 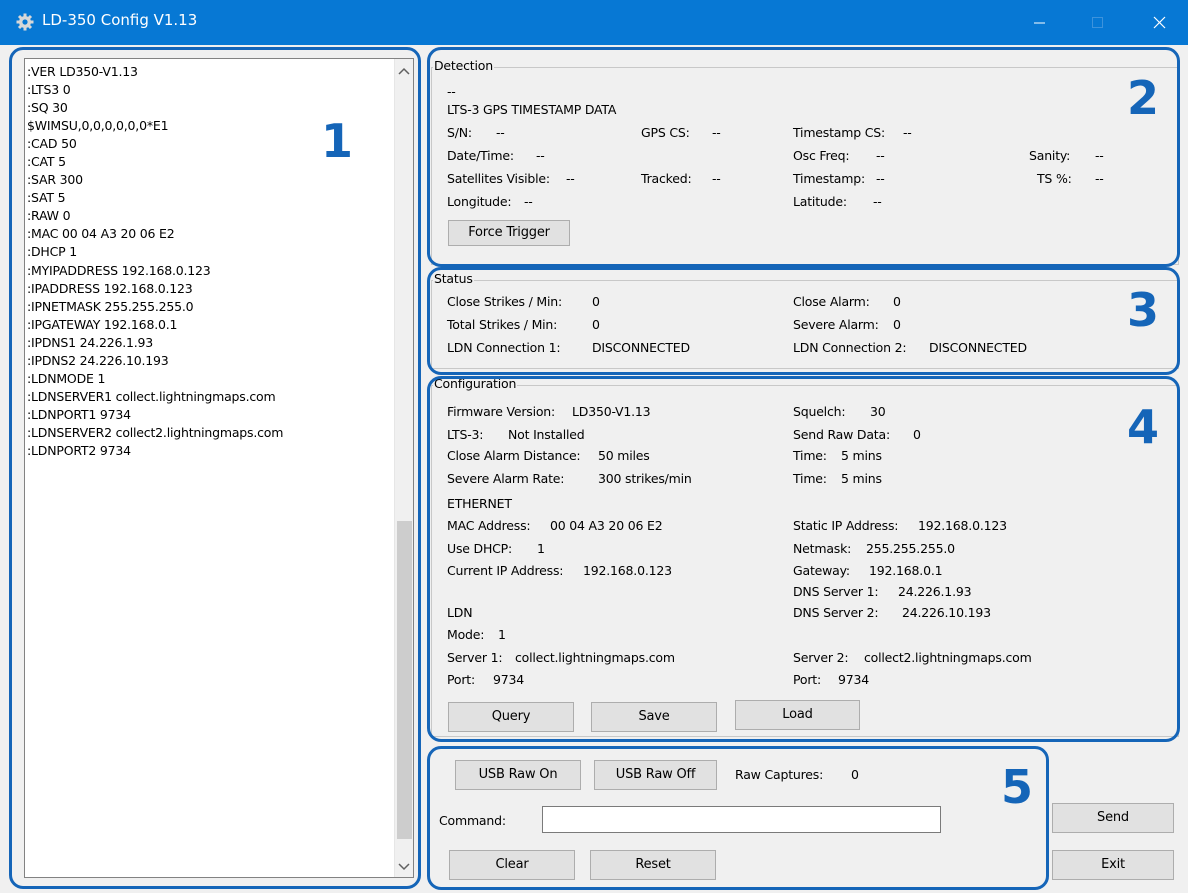 What do you see at coordinates (1113, 818) in the screenshot?
I see `send-button: Send` at bounding box center [1113, 818].